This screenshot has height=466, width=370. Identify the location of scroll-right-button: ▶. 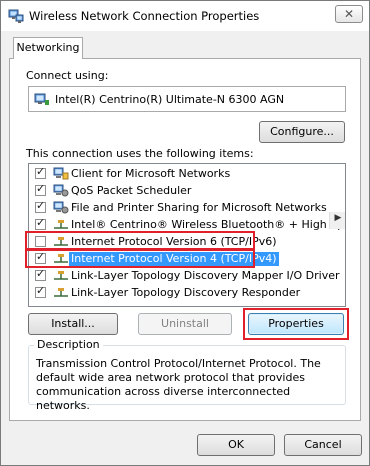
(337, 220).